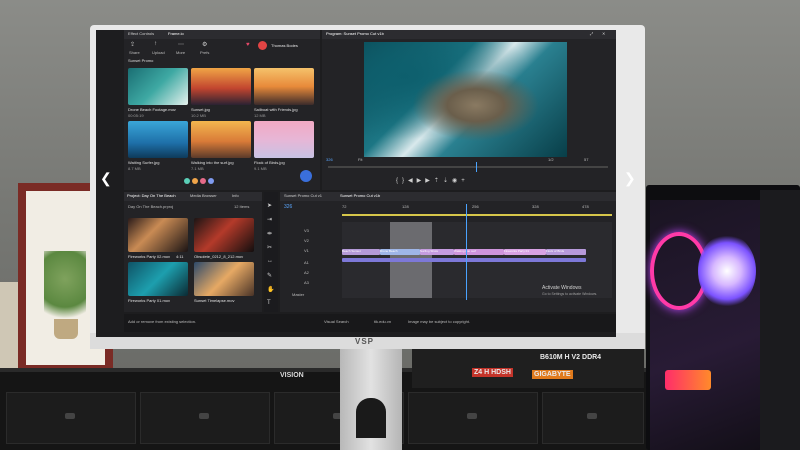  Describe the element at coordinates (269, 303) in the screenshot. I see `type-tool-icon: T` at that location.